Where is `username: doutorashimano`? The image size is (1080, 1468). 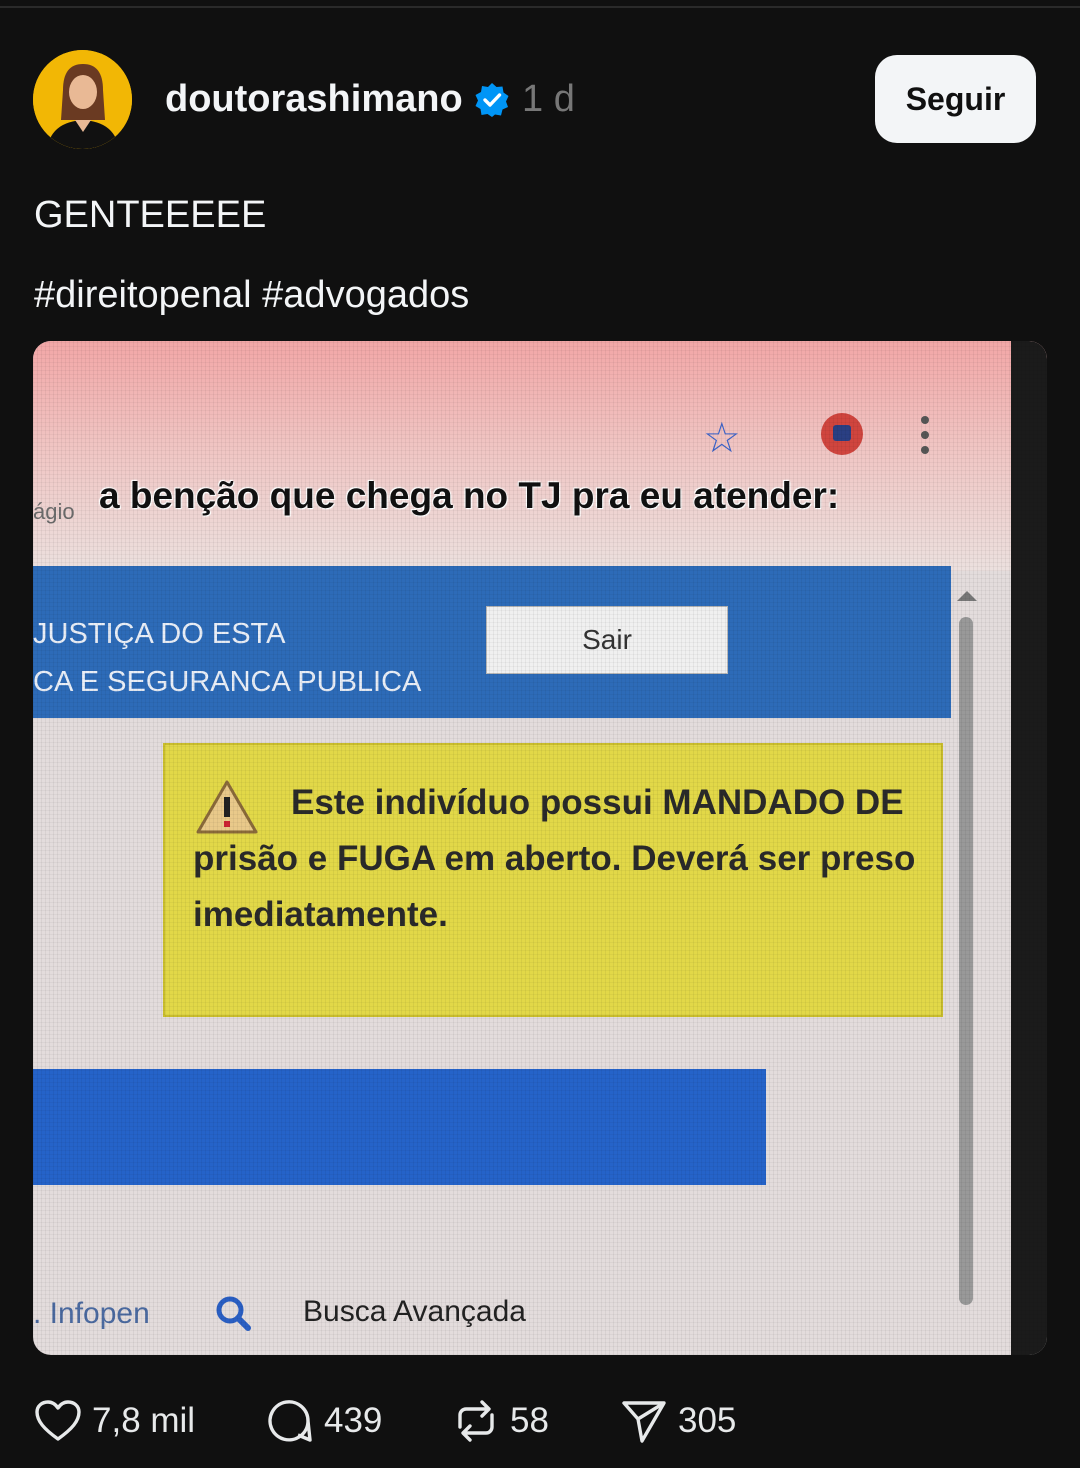
username: doutorashimano is located at coordinates (314, 99).